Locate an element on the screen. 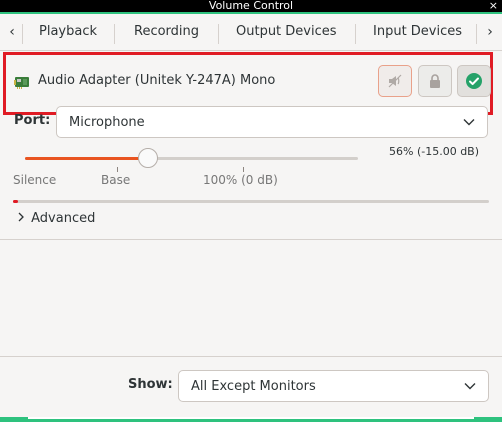 This screenshot has width=502, height=422. tab-recording: Recording is located at coordinates (166, 32).